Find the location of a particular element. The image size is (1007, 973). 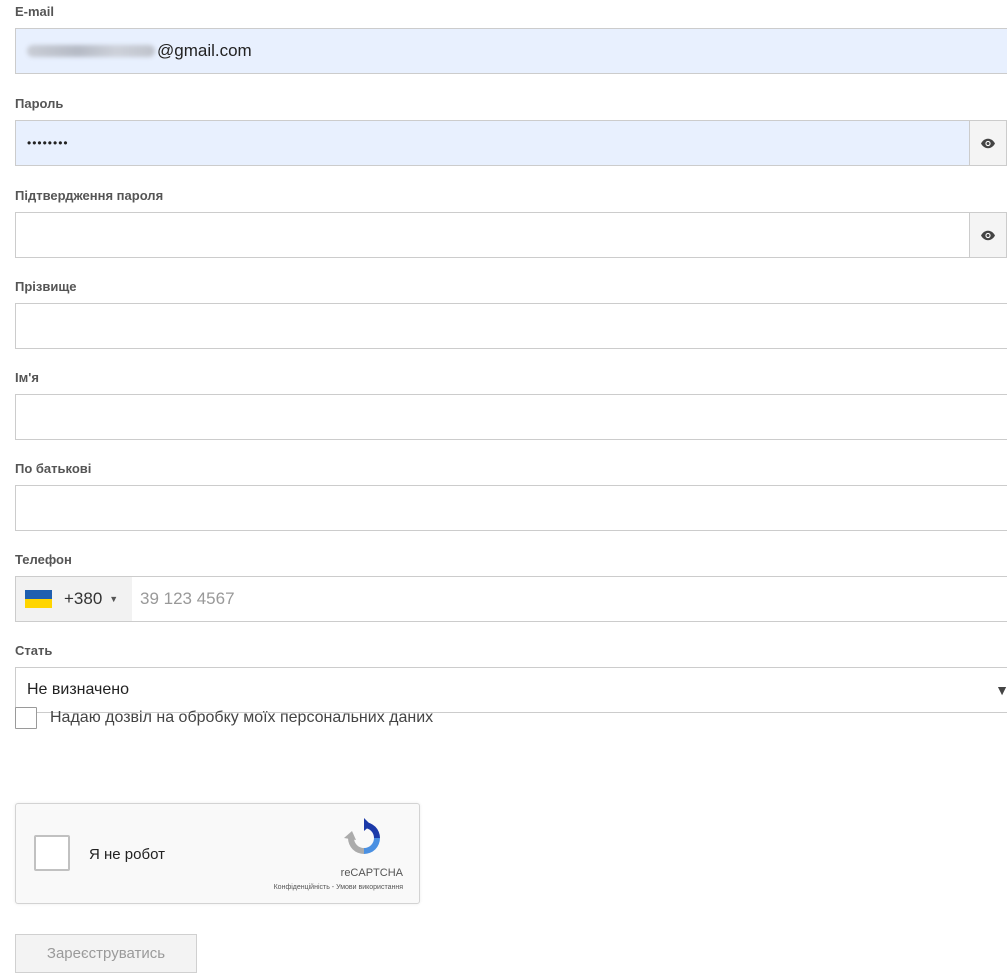

password-group: Пароль •••••••• is located at coordinates (511, 130).